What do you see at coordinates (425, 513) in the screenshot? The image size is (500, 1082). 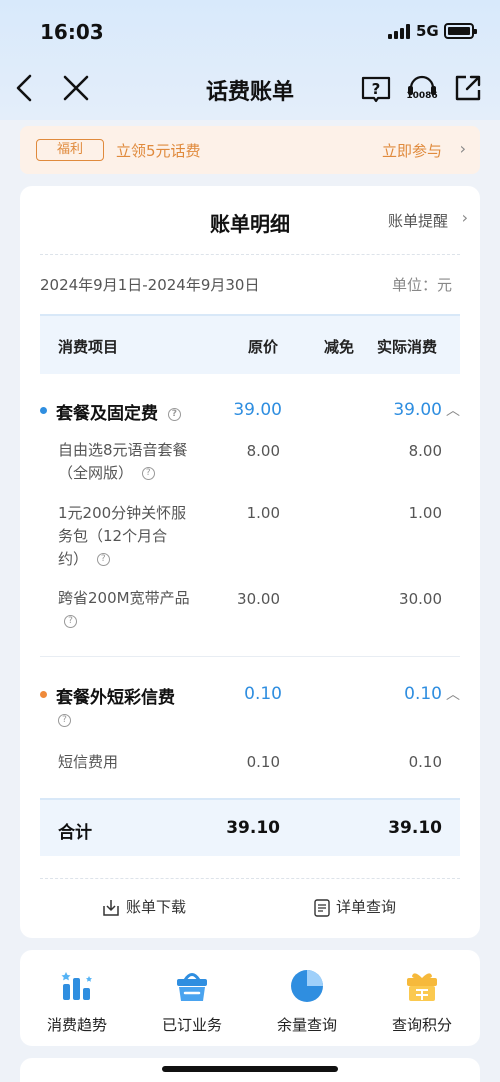 I see `item-actual: 1.00` at bounding box center [425, 513].